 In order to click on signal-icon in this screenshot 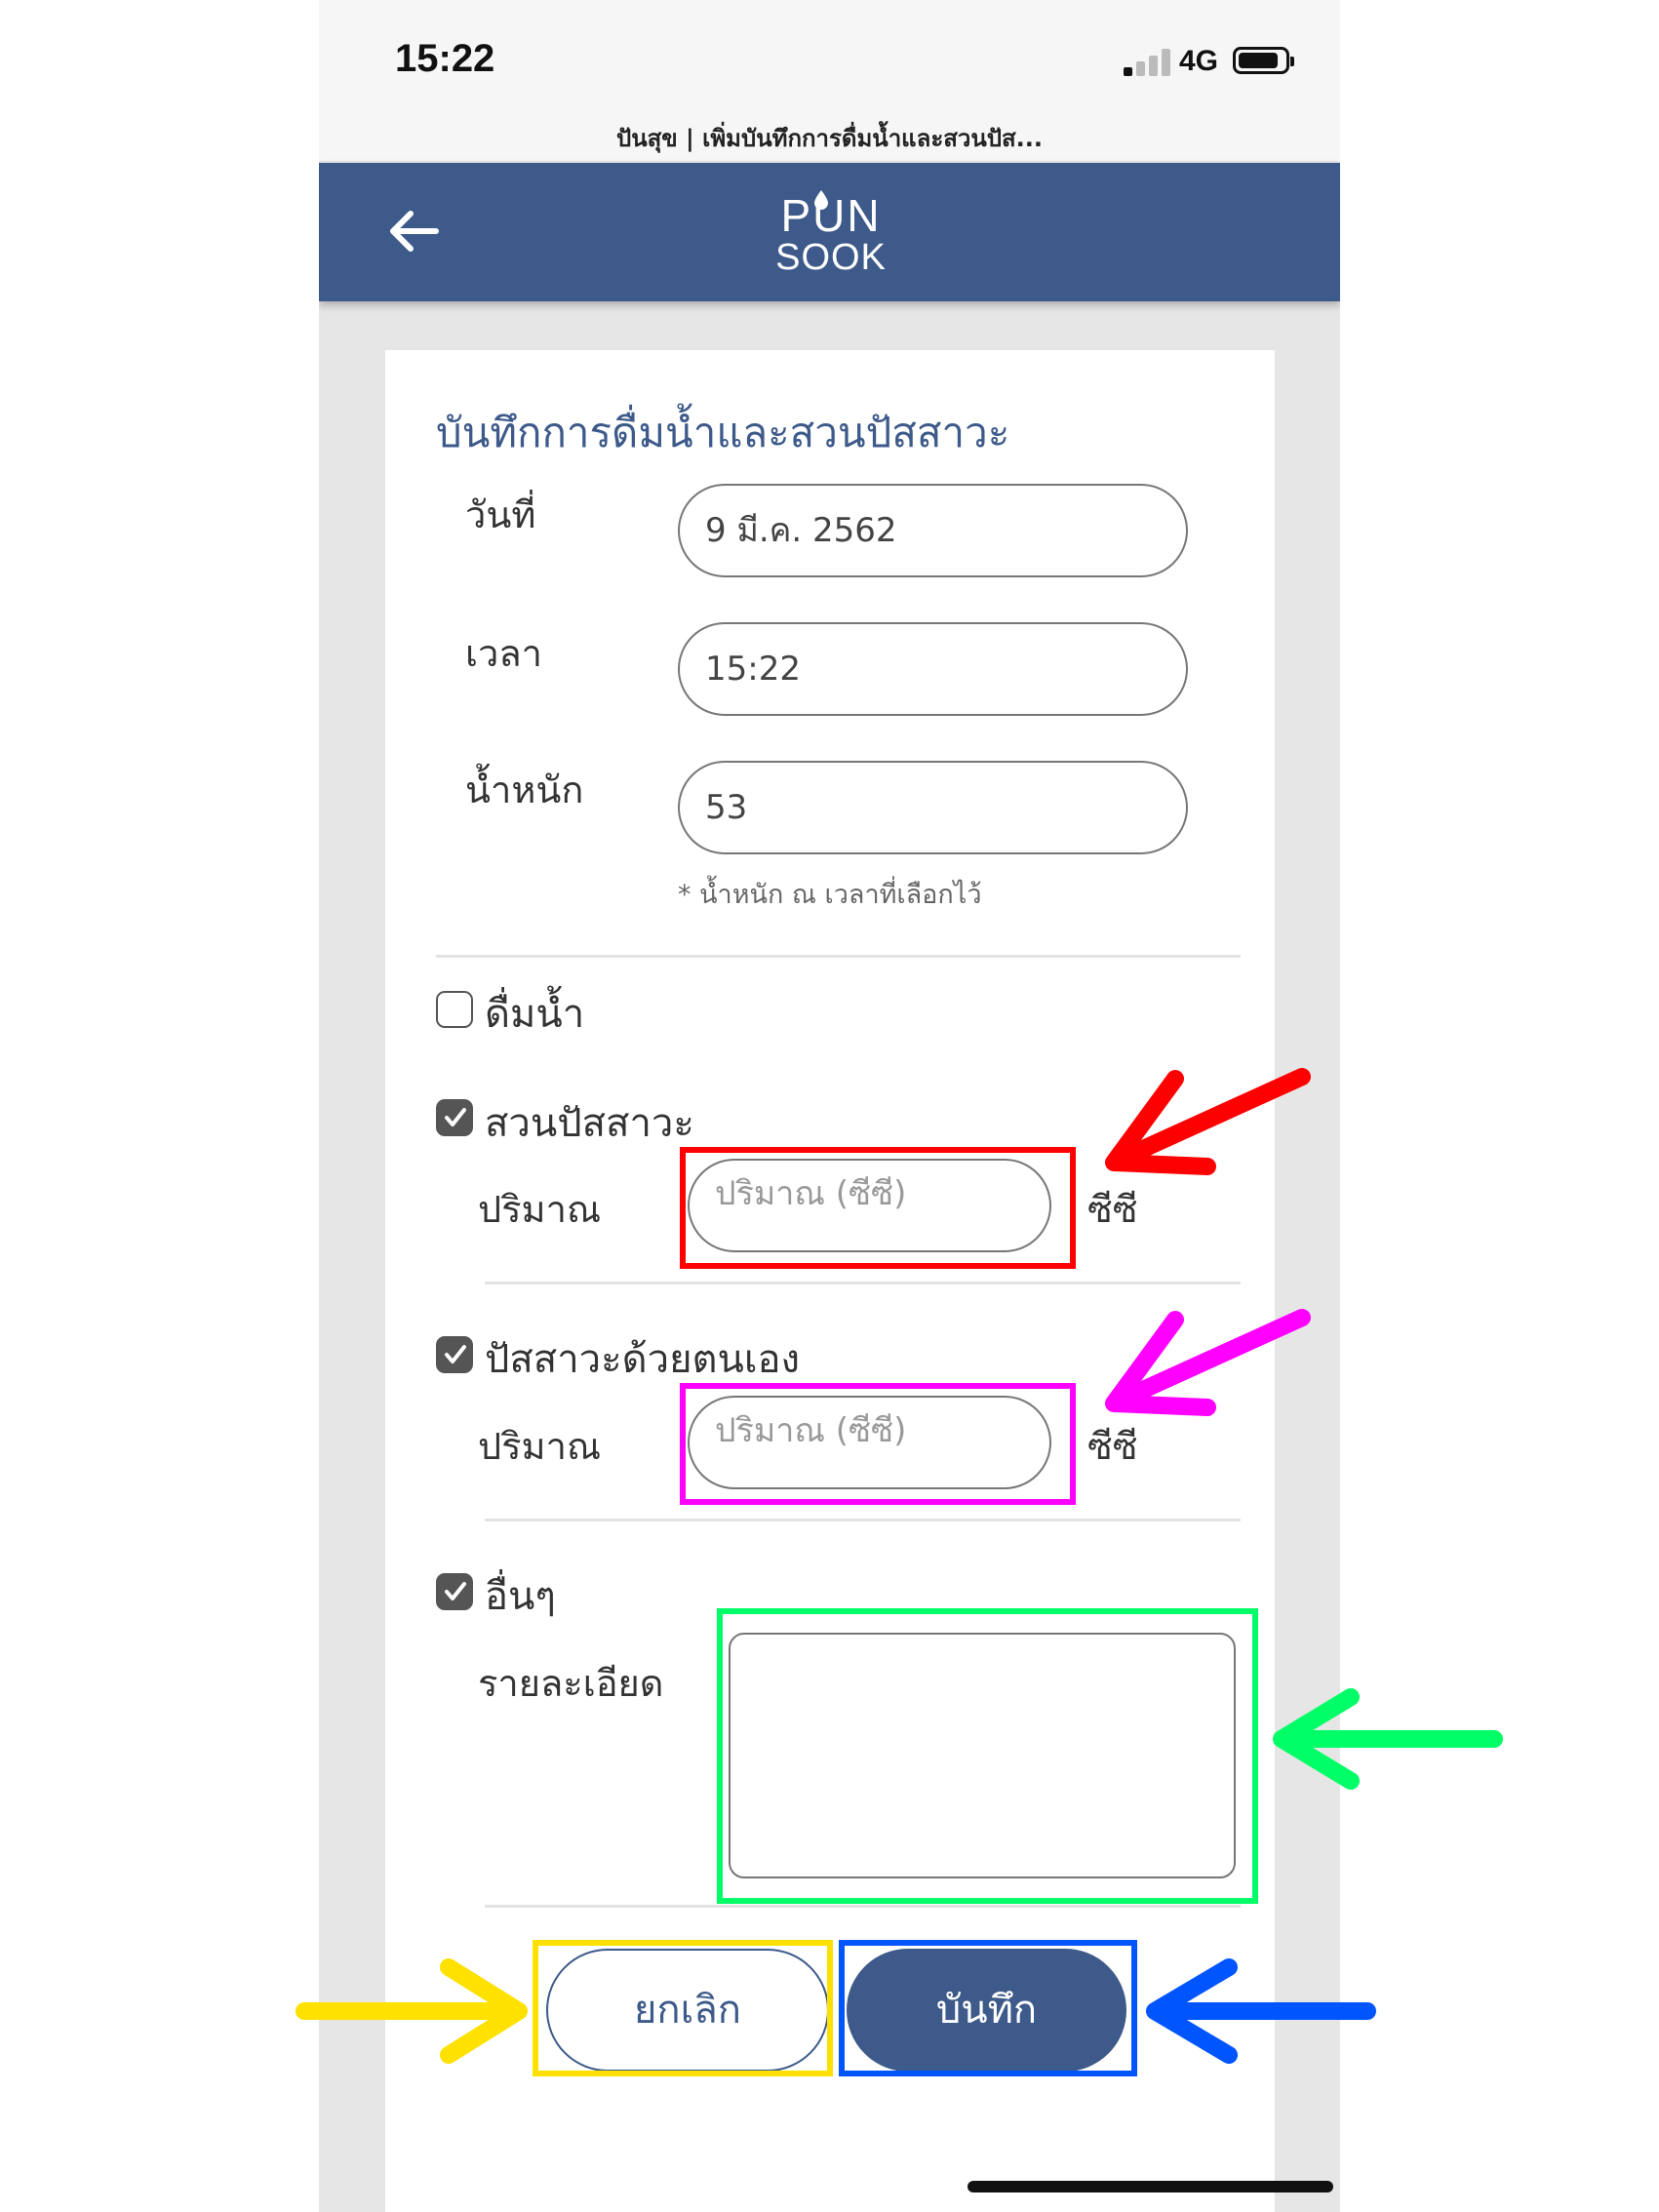, I will do `click(1148, 61)`.